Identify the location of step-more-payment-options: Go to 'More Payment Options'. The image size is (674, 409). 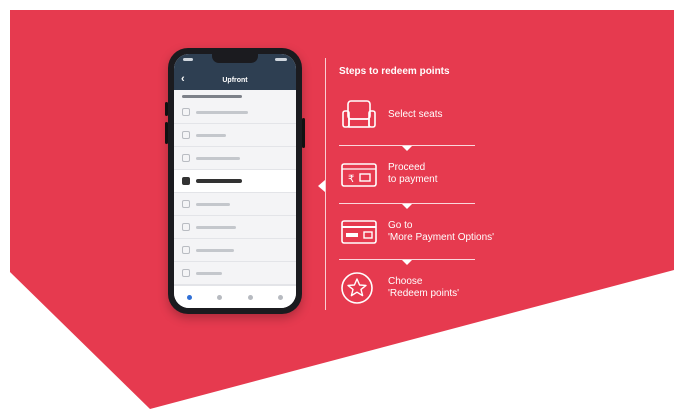
(439, 232).